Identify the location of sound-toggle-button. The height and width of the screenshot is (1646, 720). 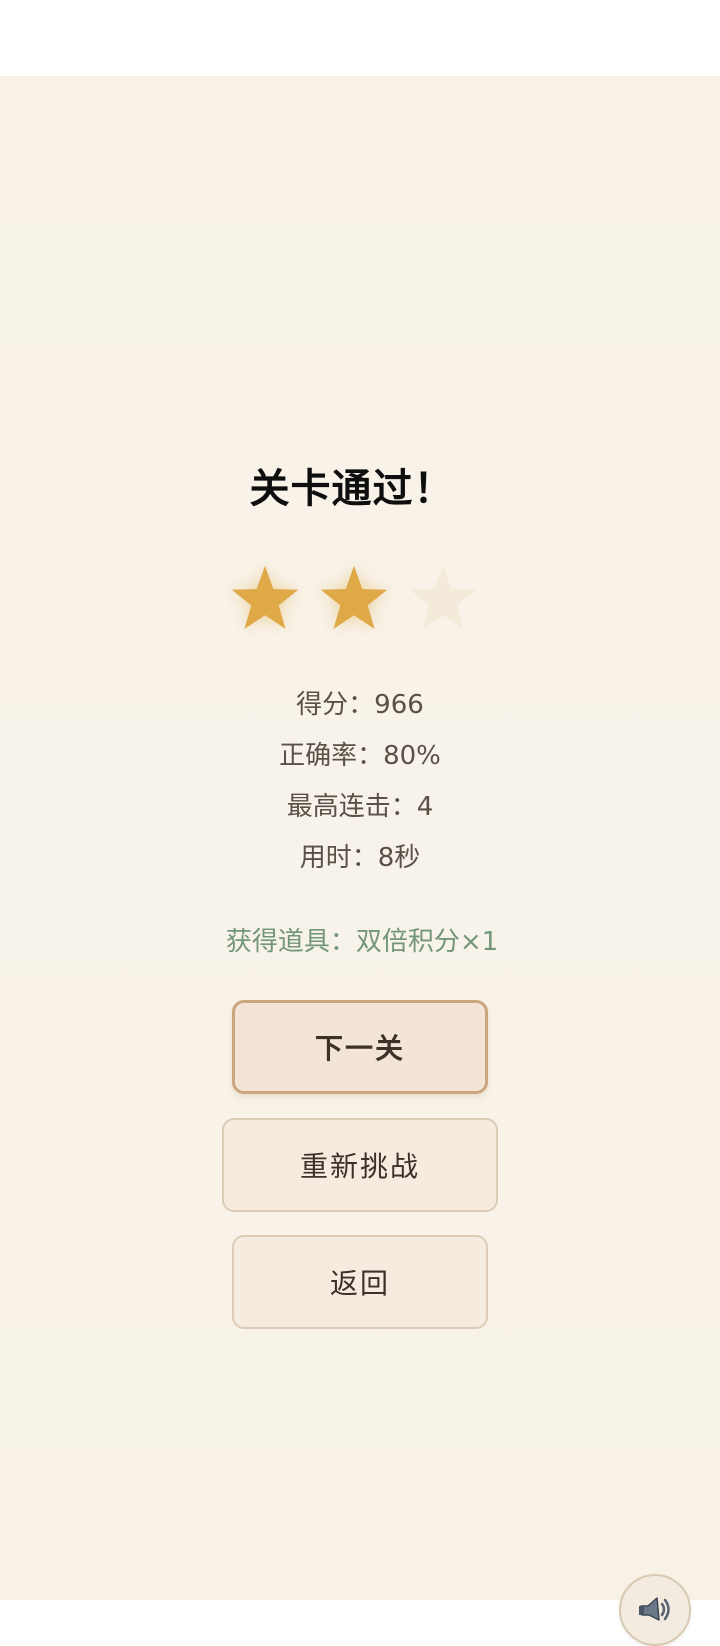
(655, 1610).